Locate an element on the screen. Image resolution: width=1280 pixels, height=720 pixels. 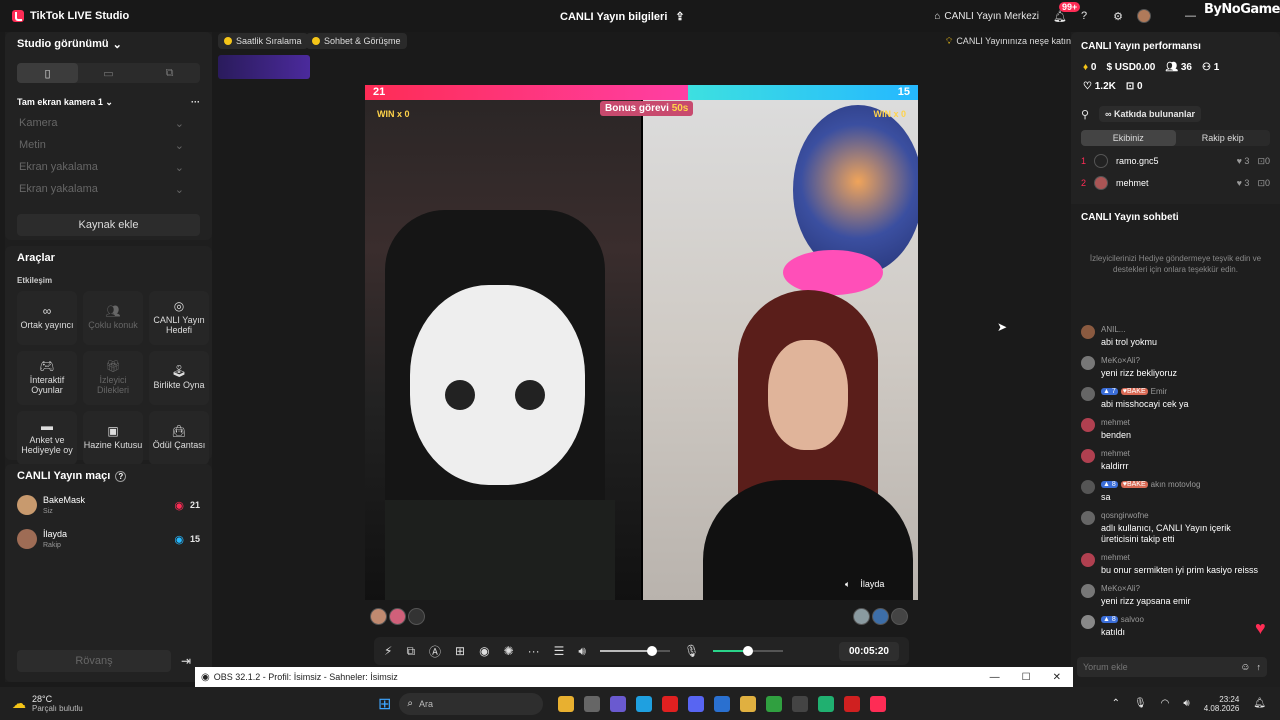
chat-username: qosngirwofne is located at coordinates (1125, 515).